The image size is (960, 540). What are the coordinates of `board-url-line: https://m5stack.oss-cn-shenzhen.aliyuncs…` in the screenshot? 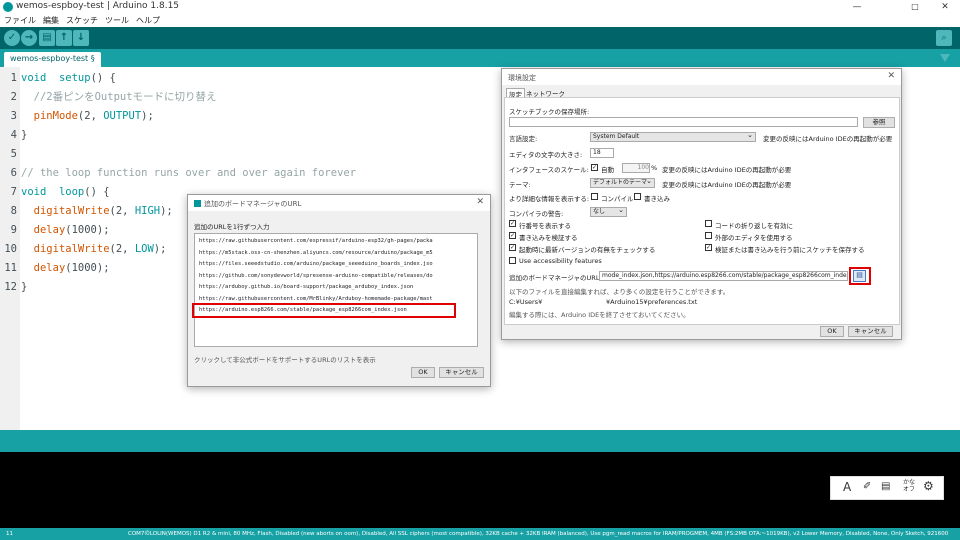 It's located at (316, 252).